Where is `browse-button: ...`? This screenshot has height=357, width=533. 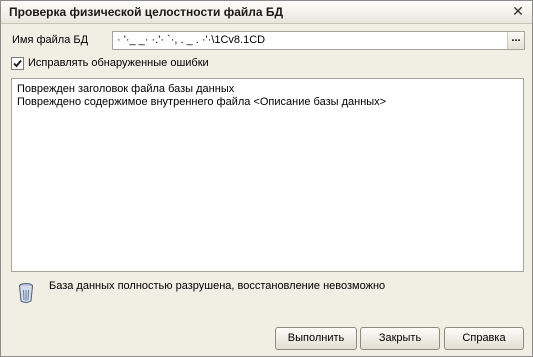
browse-button: ... is located at coordinates (515, 40).